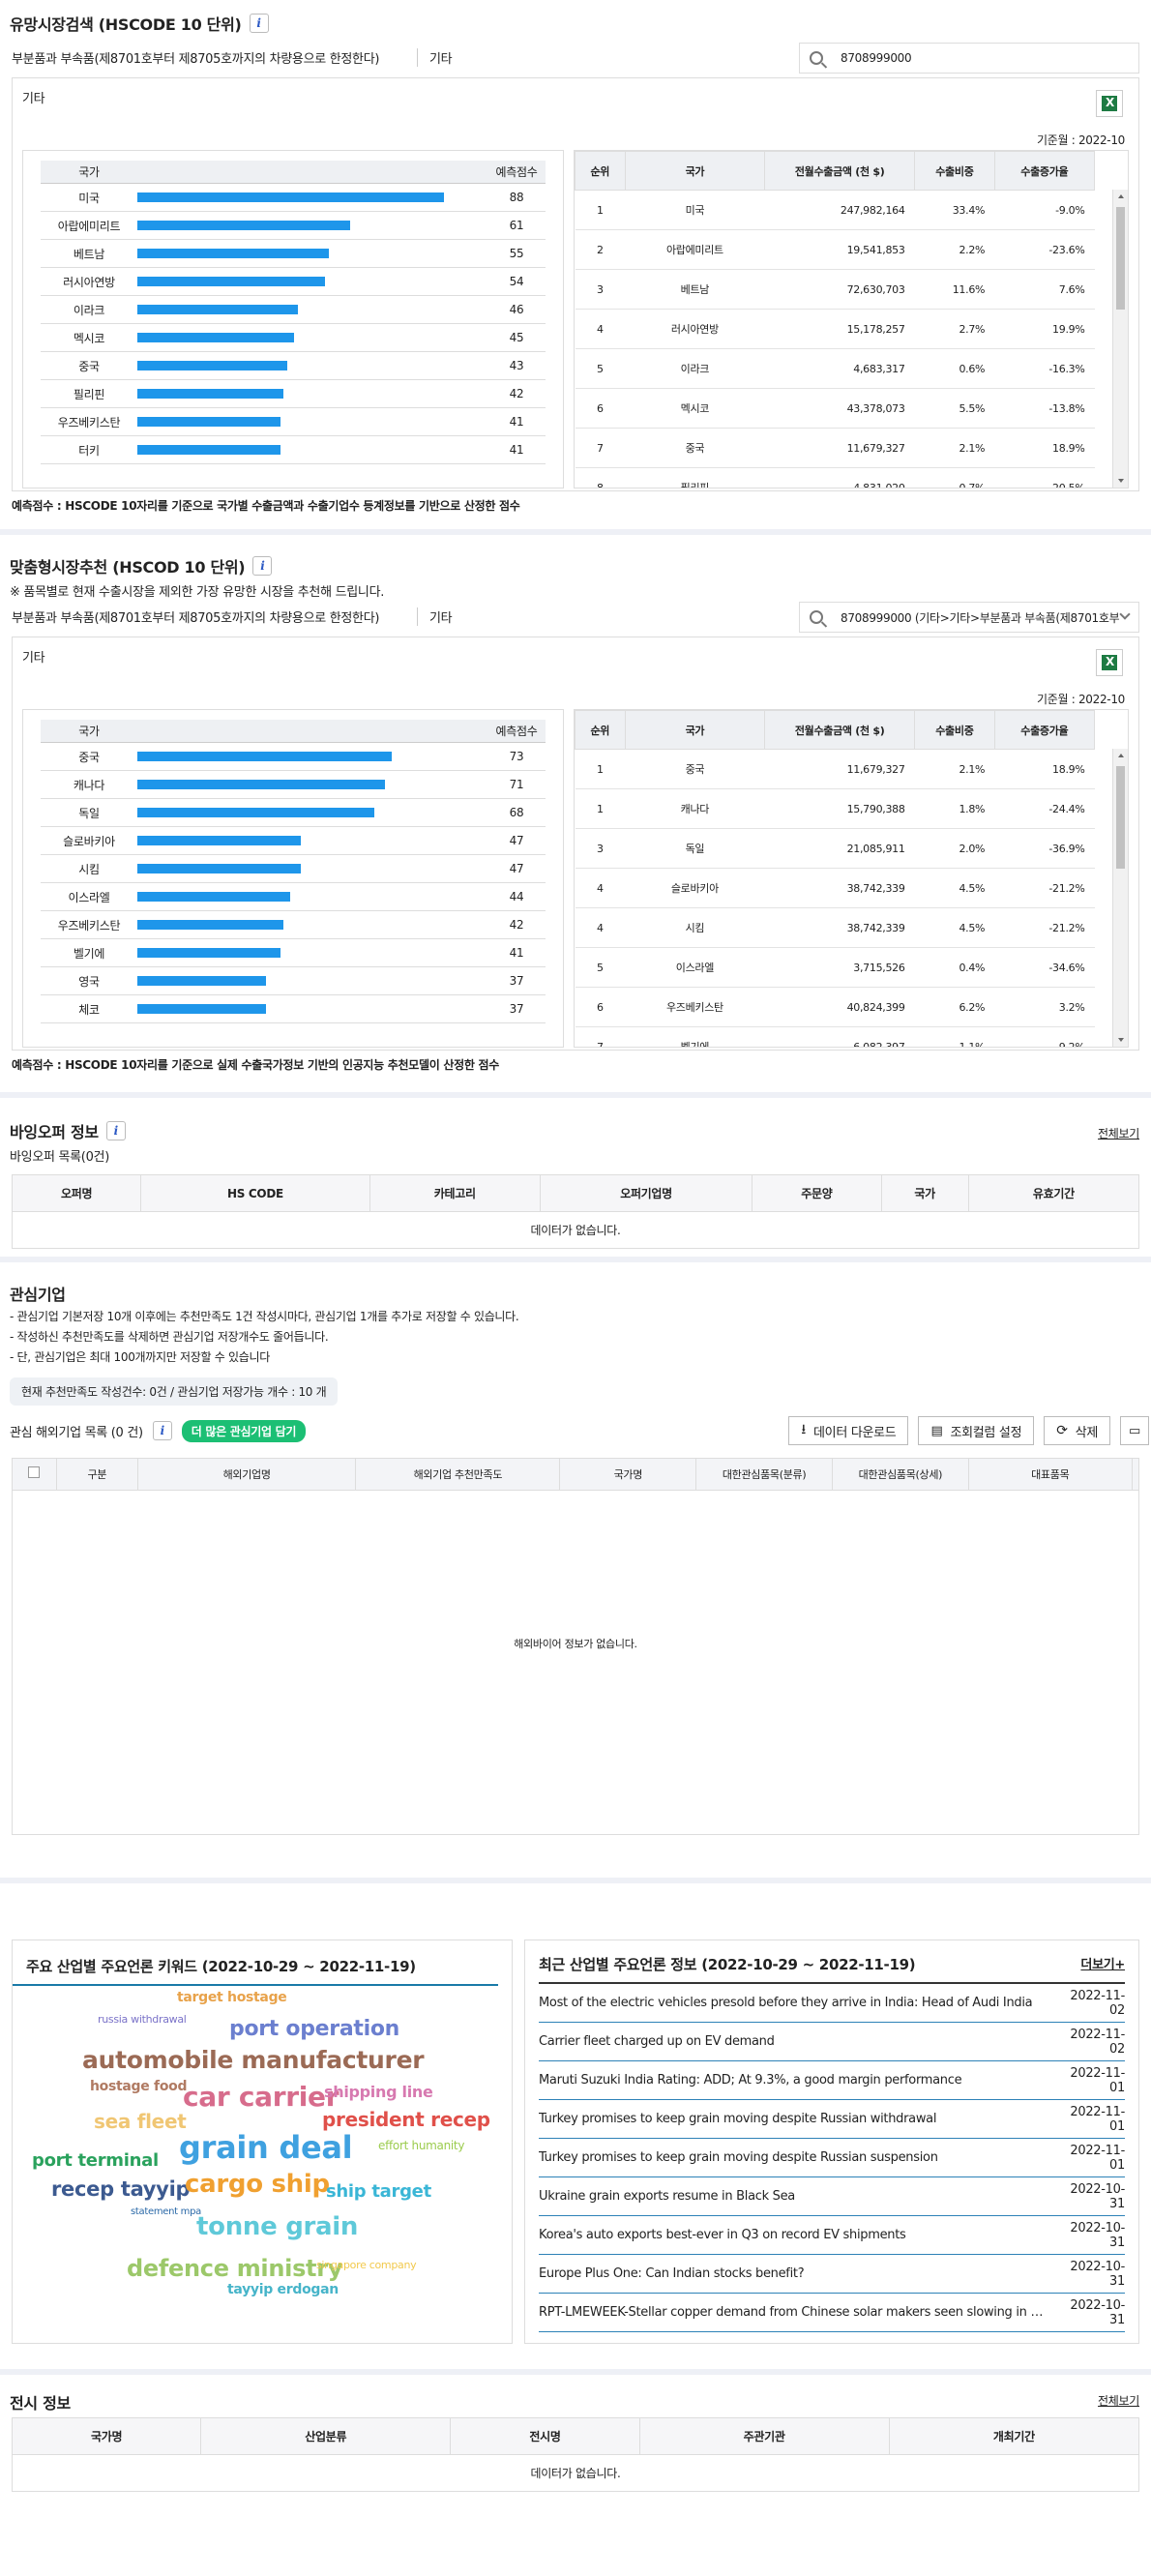 The height and width of the screenshot is (2576, 1151). What do you see at coordinates (1134, 1430) in the screenshot?
I see `card-view-icon: ▭` at bounding box center [1134, 1430].